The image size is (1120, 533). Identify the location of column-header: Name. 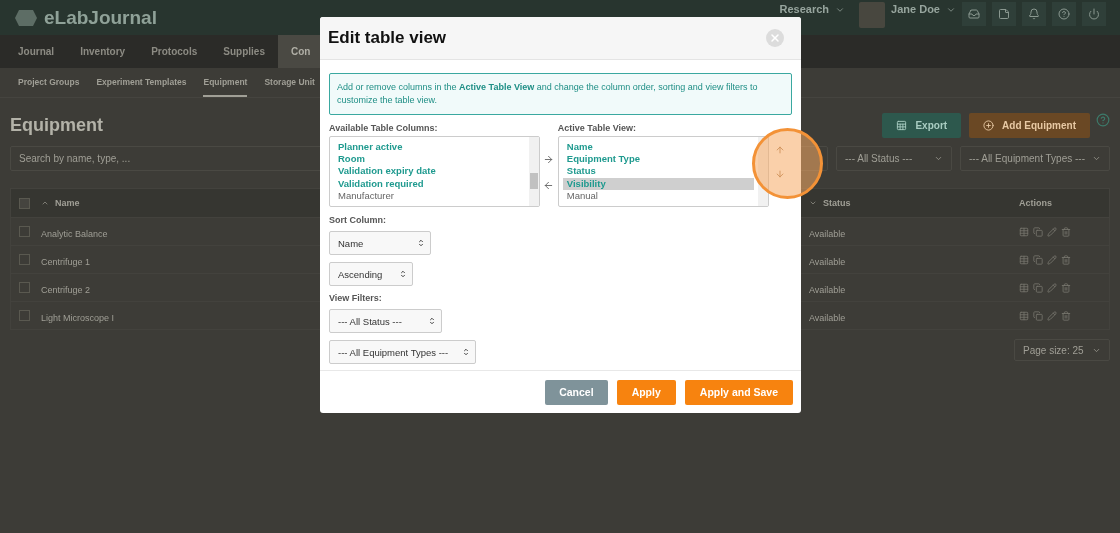
(67, 203).